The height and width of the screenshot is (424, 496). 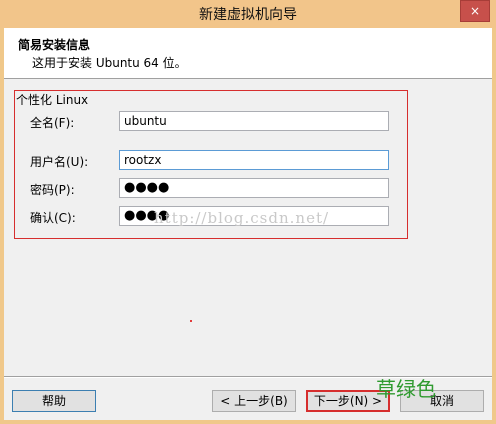 I want to click on confirm-password-label: 确认(C):, so click(x=53, y=218).